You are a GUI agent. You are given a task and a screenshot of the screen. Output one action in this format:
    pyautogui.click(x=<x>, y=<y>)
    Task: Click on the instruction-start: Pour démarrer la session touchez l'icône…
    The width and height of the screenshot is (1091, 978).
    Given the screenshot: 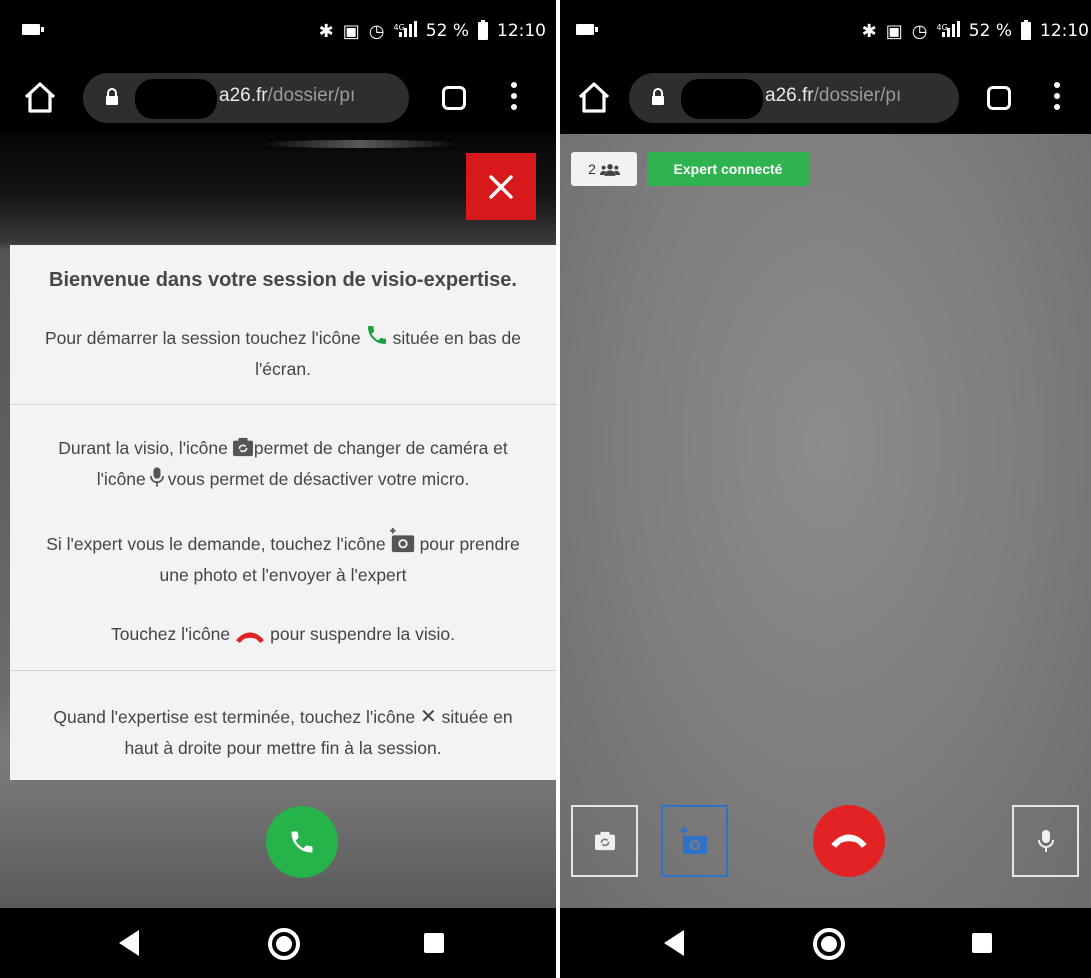 What is the action you would take?
    pyautogui.click(x=283, y=354)
    